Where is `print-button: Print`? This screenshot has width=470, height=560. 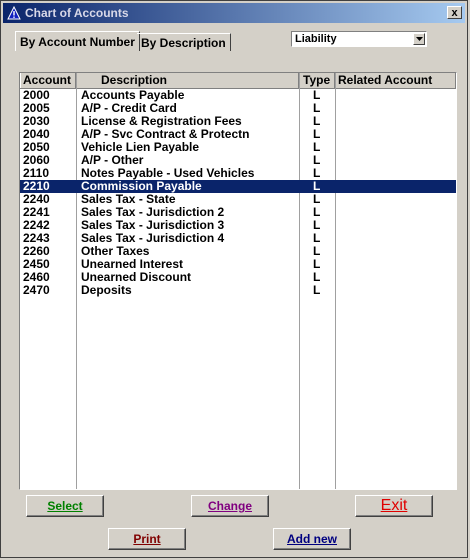
print-button: Print is located at coordinates (147, 539).